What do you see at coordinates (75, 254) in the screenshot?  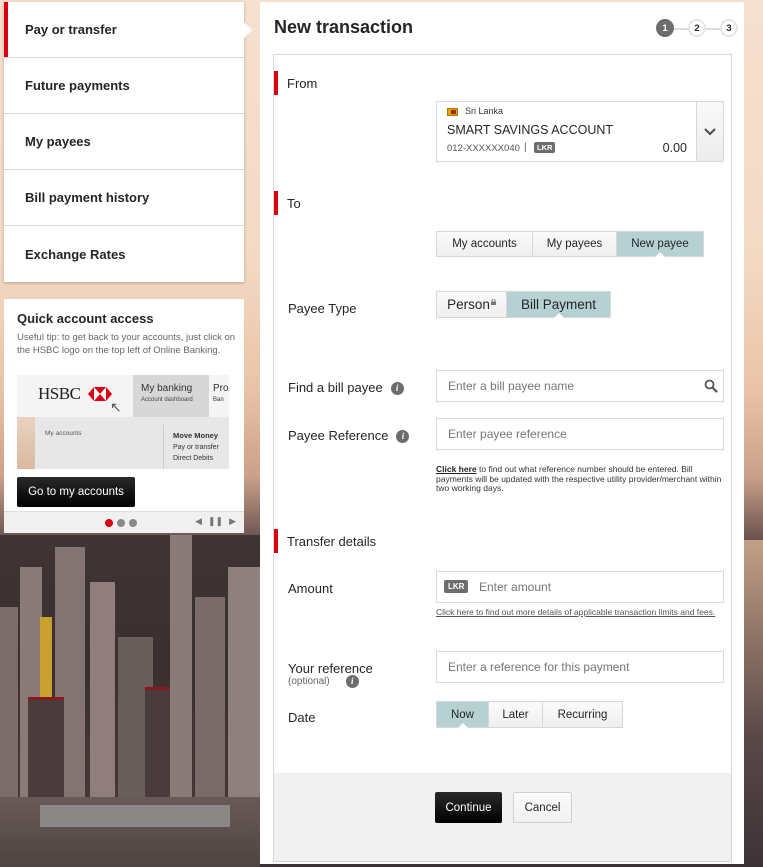 I see `sidebar-item-label: Exchange Rates` at bounding box center [75, 254].